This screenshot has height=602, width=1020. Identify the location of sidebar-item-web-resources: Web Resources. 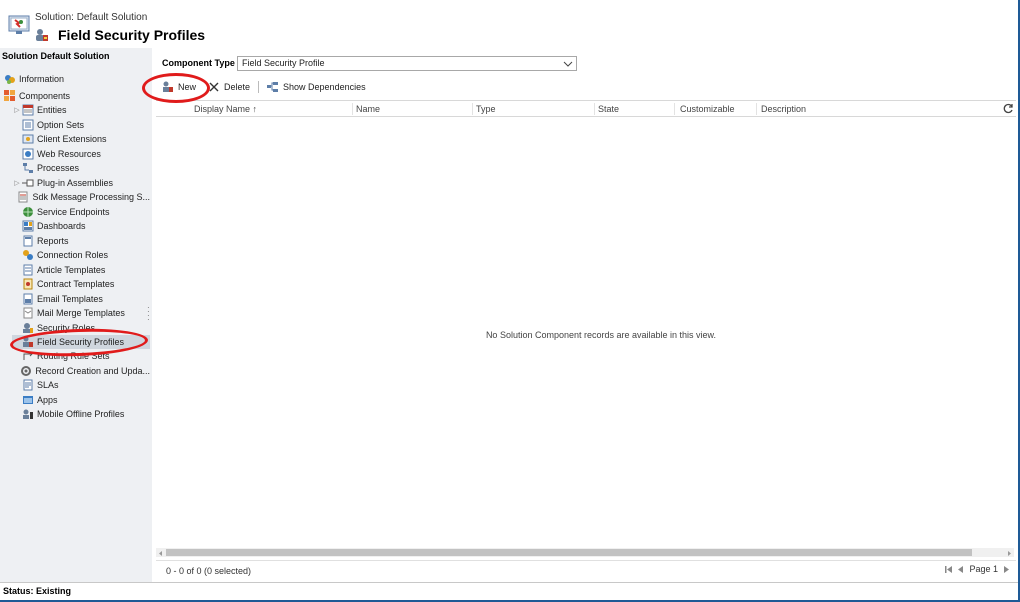
(81, 154).